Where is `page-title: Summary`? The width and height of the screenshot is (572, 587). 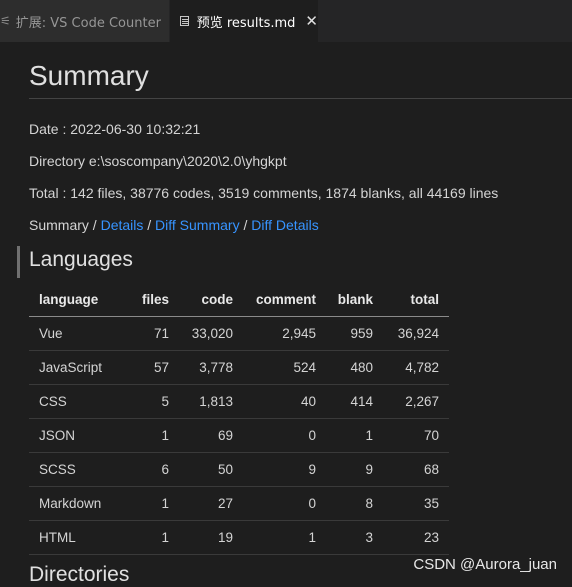
page-title: Summary is located at coordinates (300, 79).